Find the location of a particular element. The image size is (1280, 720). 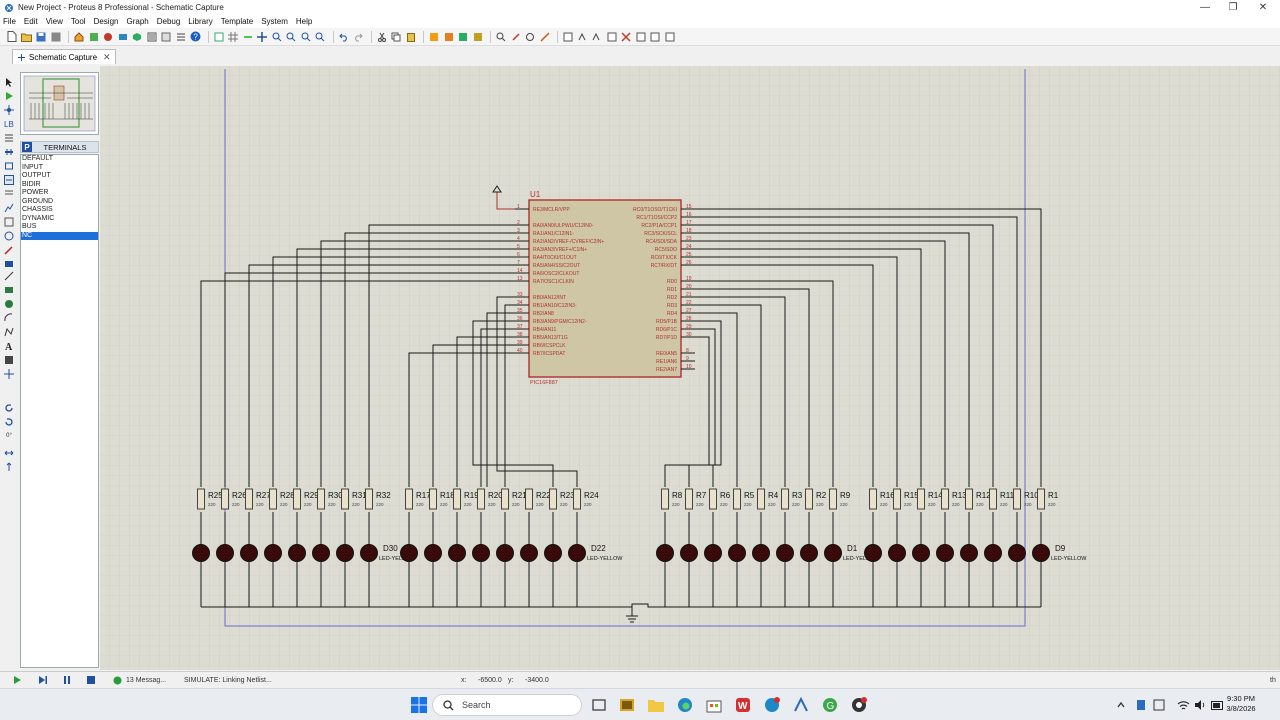

decompose-icon is located at coordinates (545, 37).